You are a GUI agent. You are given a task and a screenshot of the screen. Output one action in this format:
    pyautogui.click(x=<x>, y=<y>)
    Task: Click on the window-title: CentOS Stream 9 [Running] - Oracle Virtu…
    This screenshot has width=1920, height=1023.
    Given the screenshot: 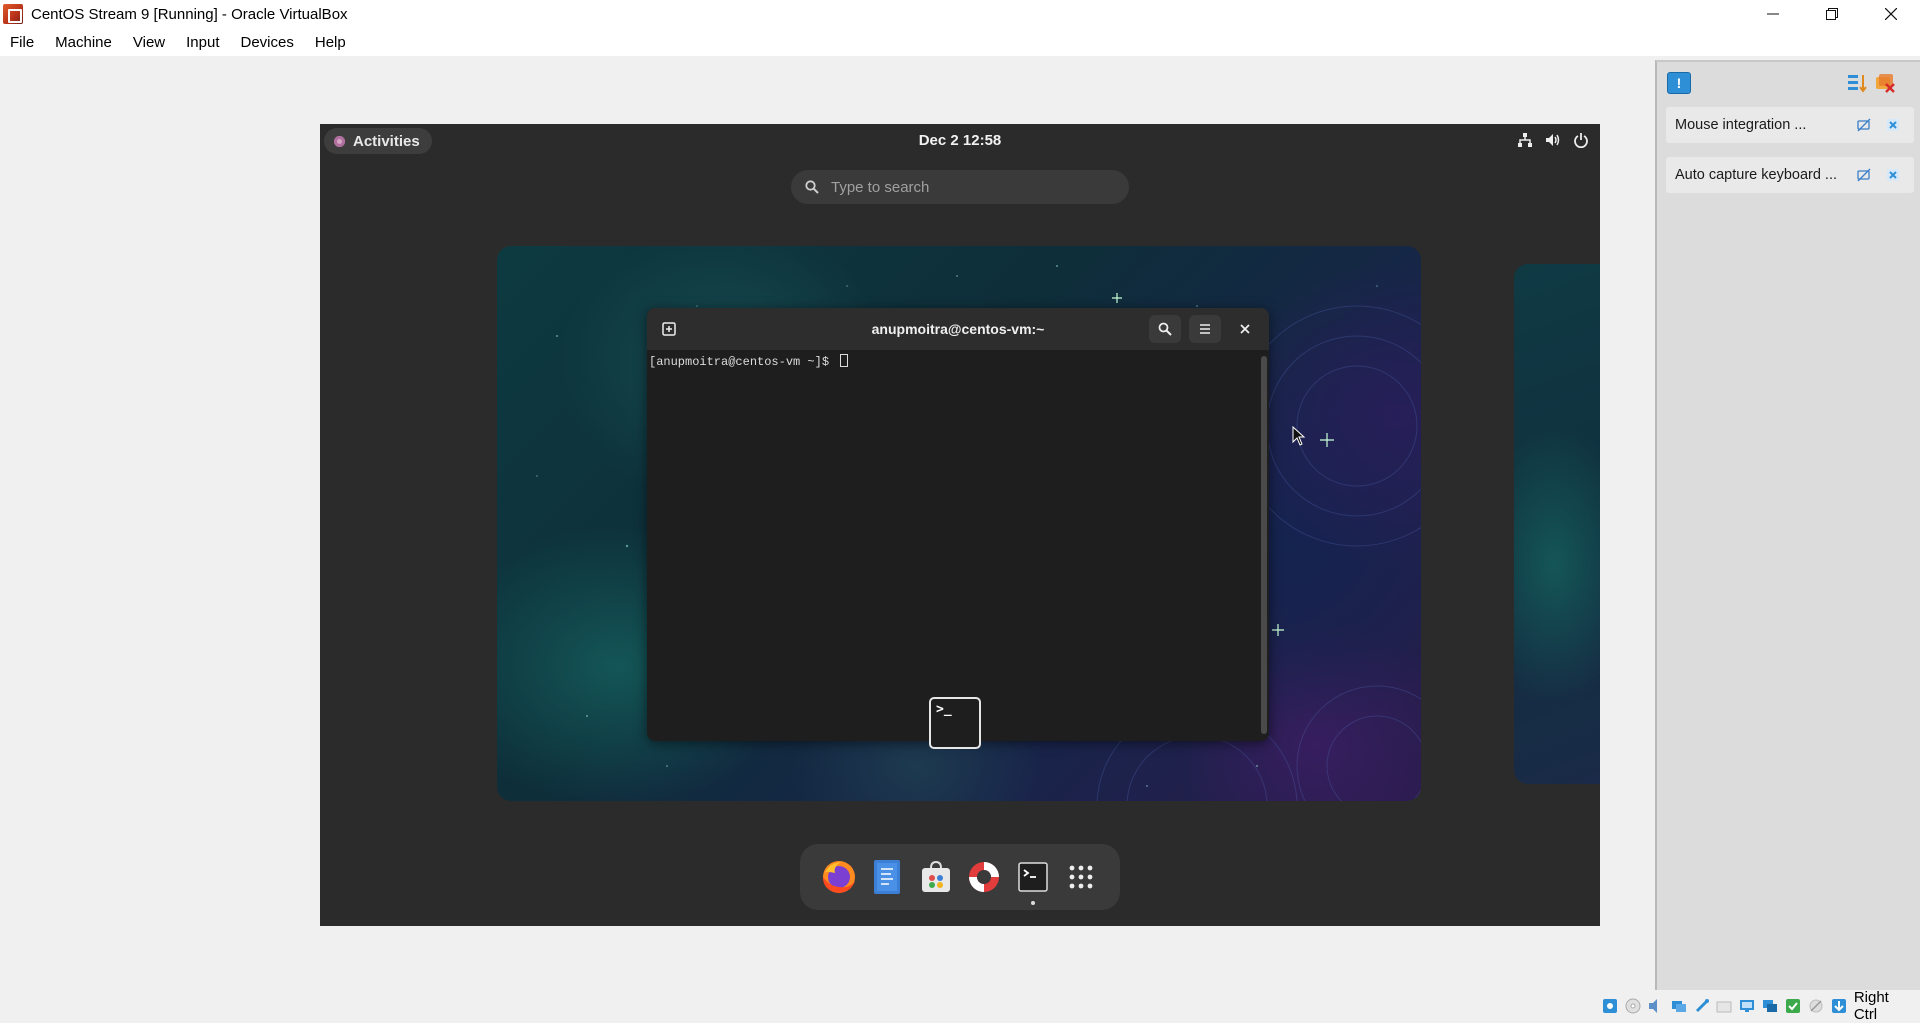 What is the action you would take?
    pyautogui.click(x=189, y=14)
    